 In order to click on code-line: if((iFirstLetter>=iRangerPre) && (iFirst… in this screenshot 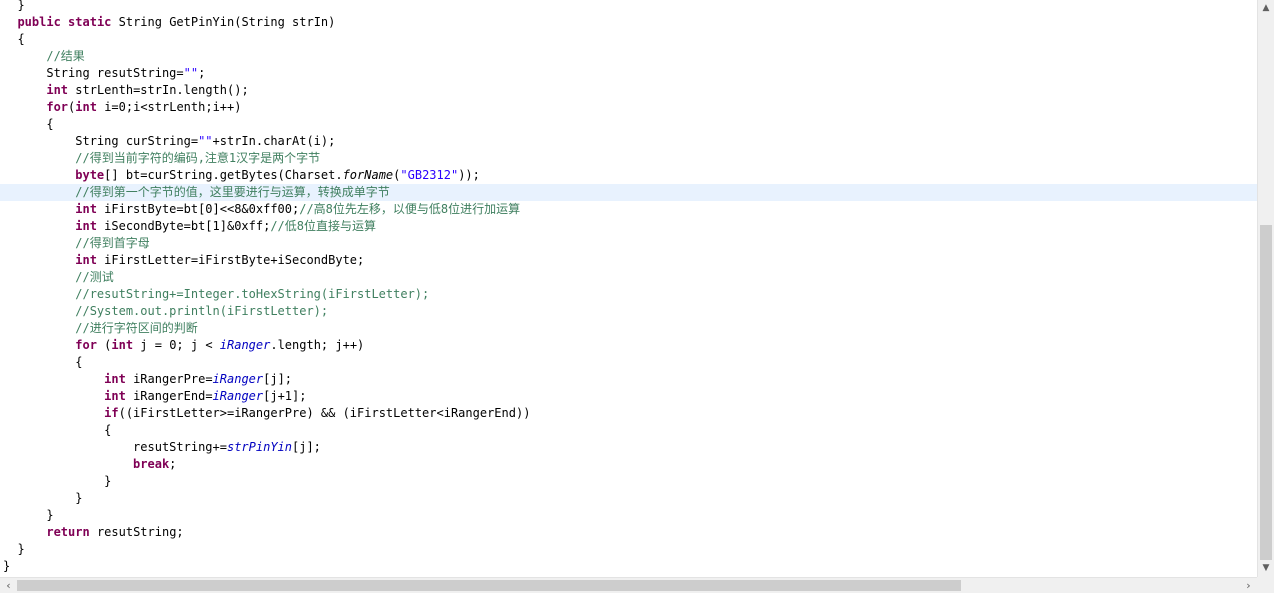, I will do `click(628, 413)`.